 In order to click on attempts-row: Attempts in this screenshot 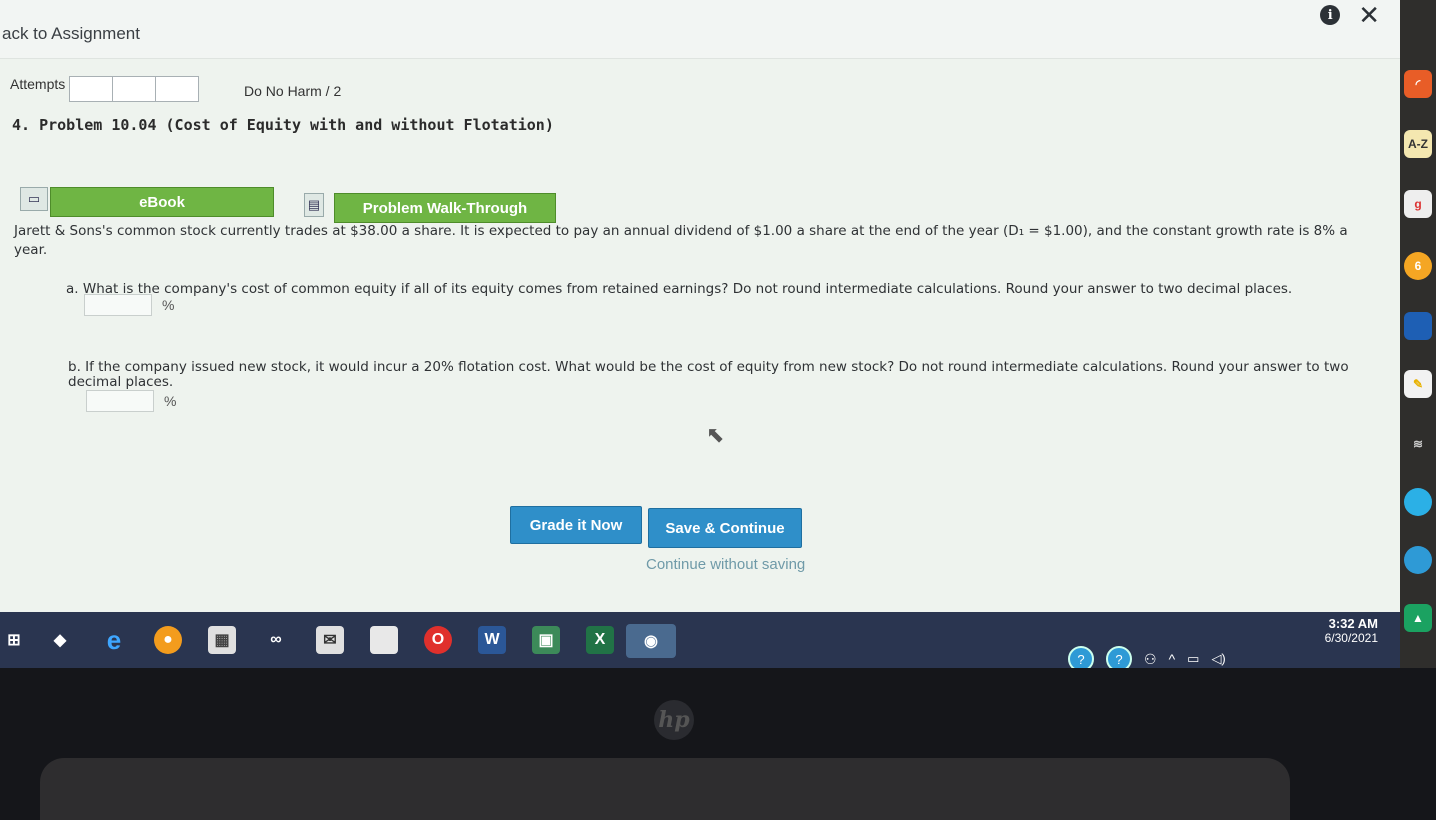, I will do `click(105, 89)`.